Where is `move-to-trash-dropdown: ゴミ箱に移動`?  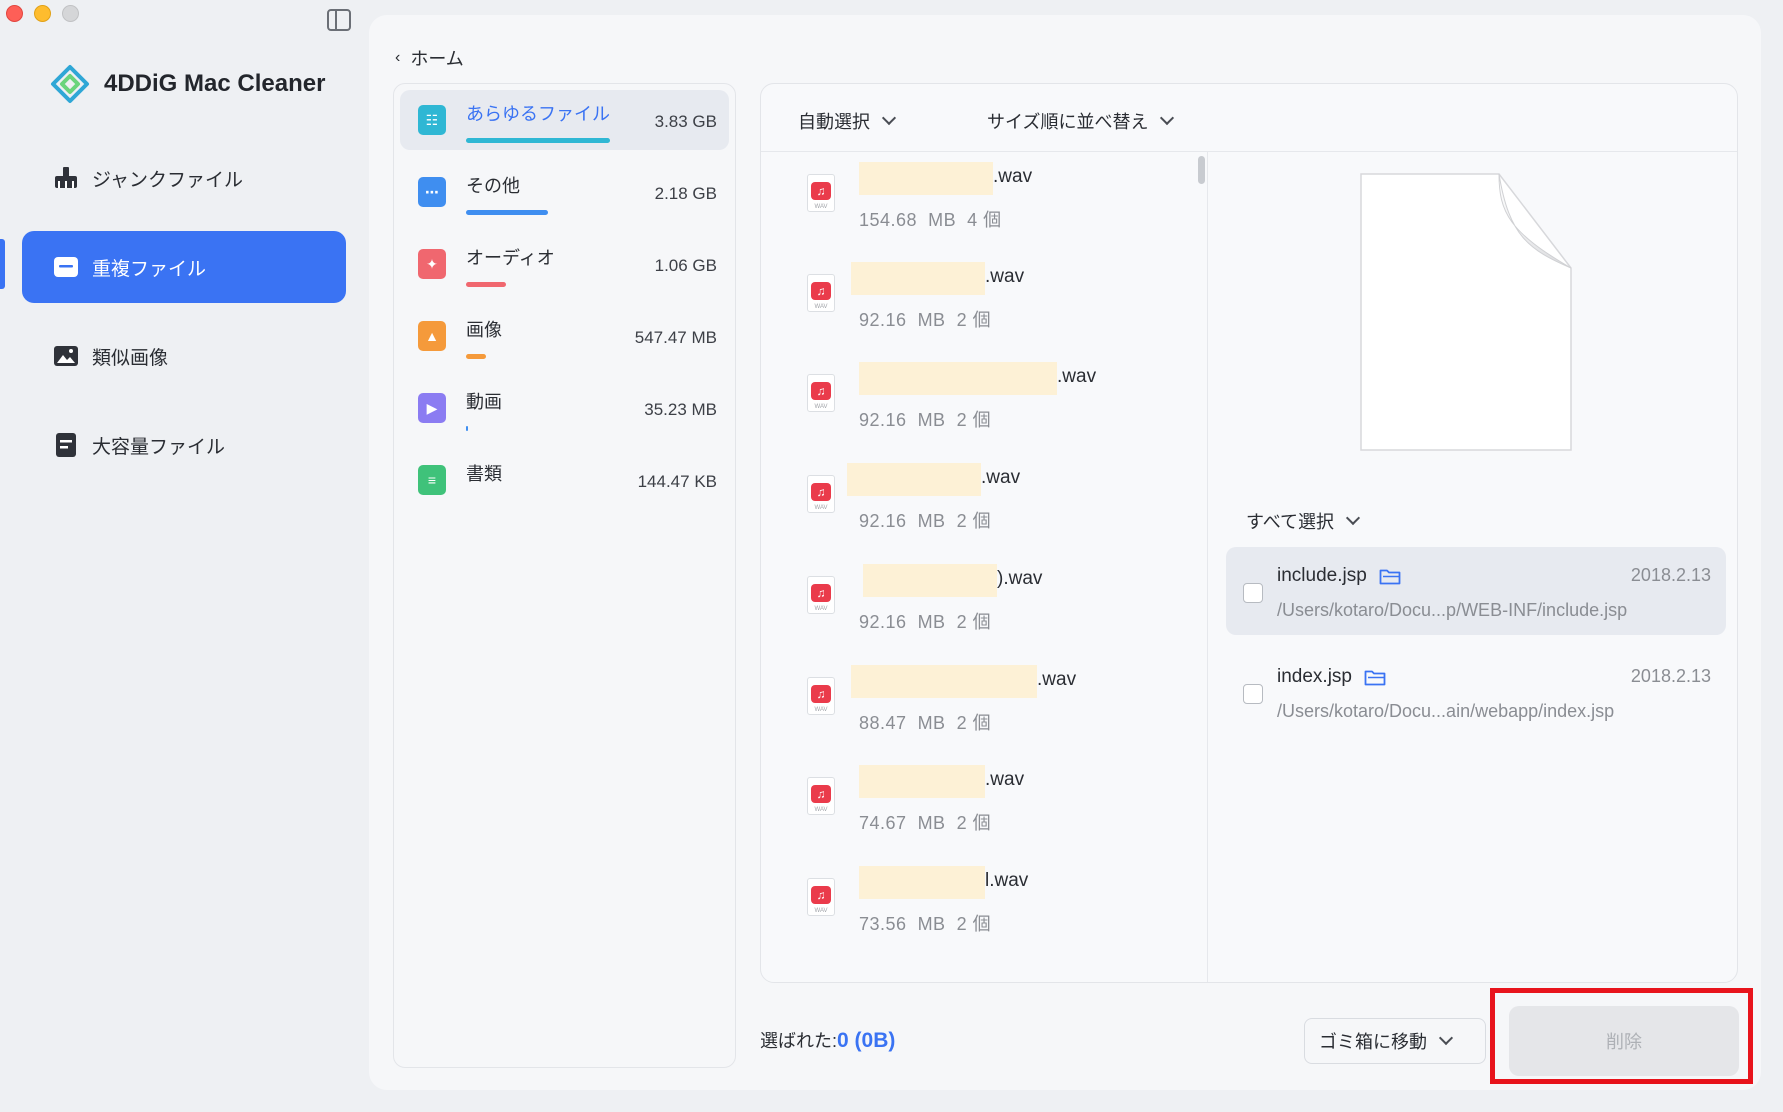 move-to-trash-dropdown: ゴミ箱に移動 is located at coordinates (1395, 1041).